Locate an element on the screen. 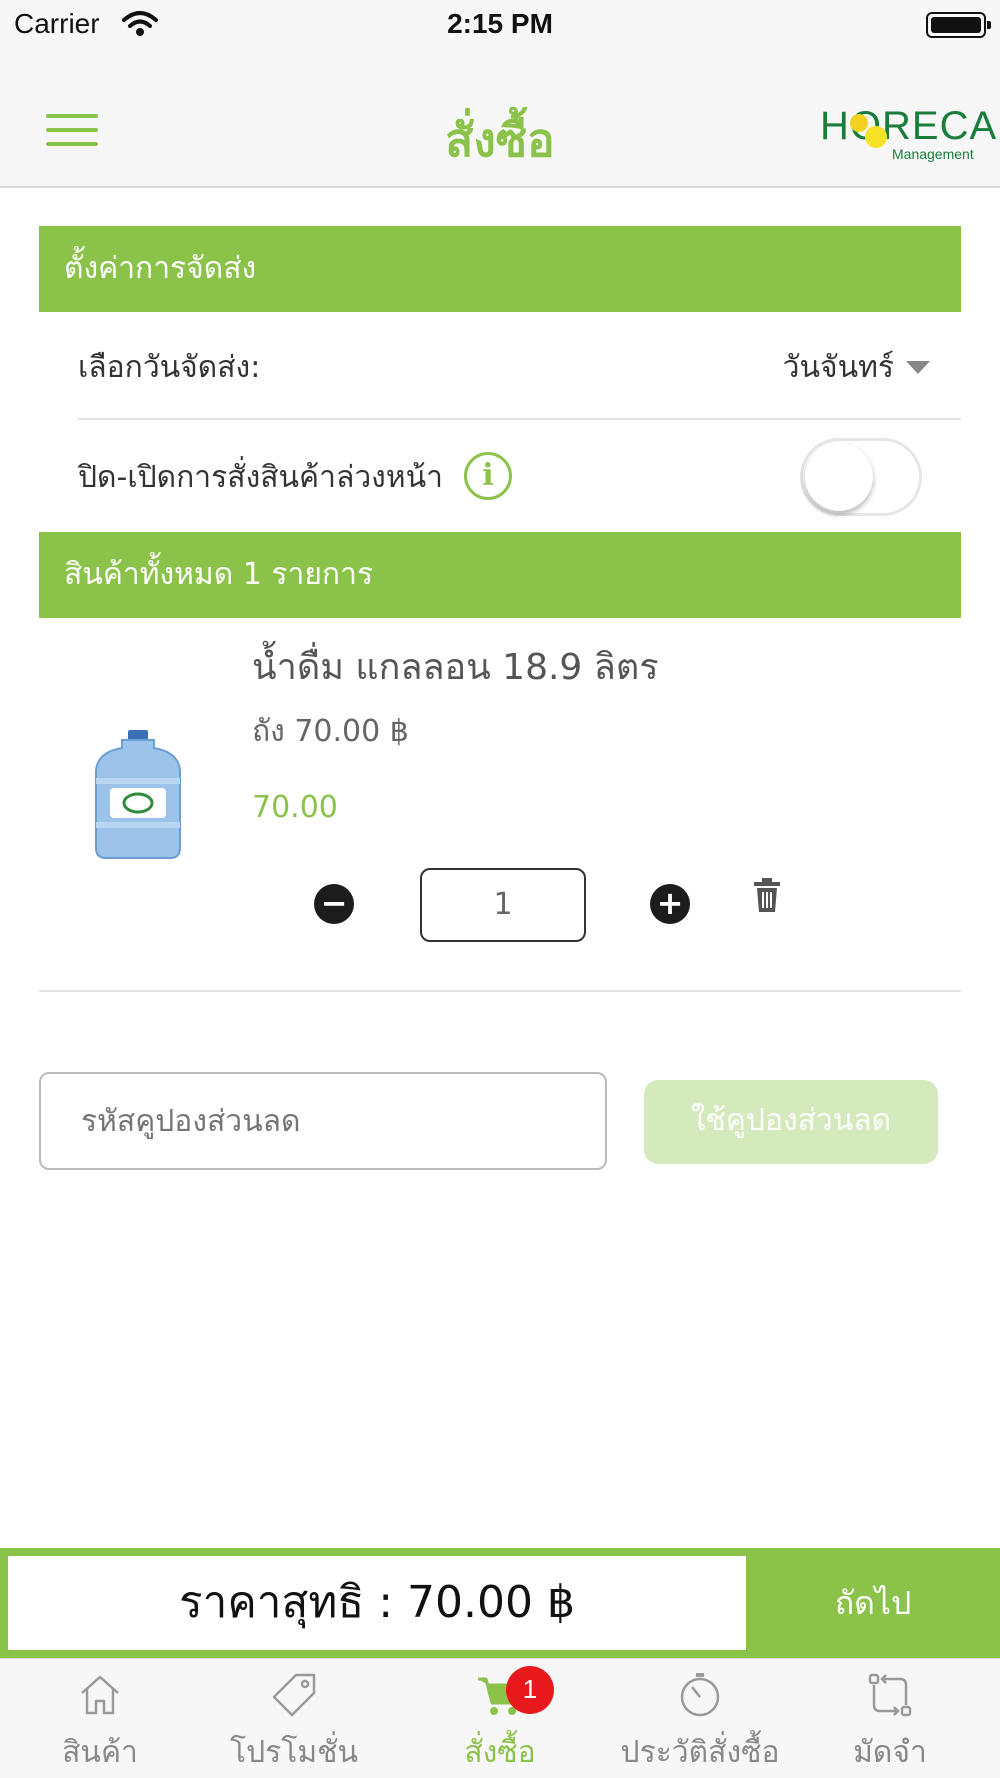 The height and width of the screenshot is (1778, 1000). quantity-field: 1 is located at coordinates (503, 905).